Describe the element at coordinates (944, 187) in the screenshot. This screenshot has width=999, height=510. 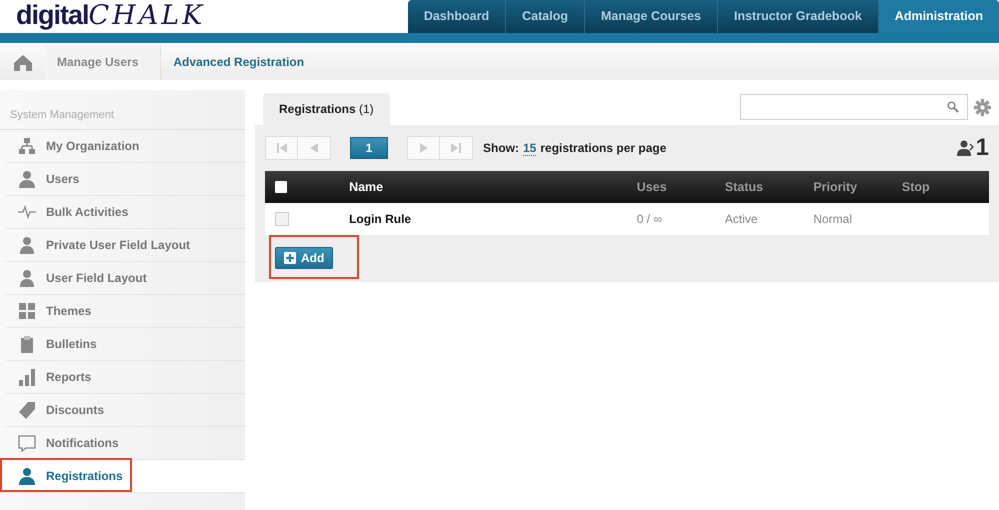
I see `column-header: Stop` at that location.